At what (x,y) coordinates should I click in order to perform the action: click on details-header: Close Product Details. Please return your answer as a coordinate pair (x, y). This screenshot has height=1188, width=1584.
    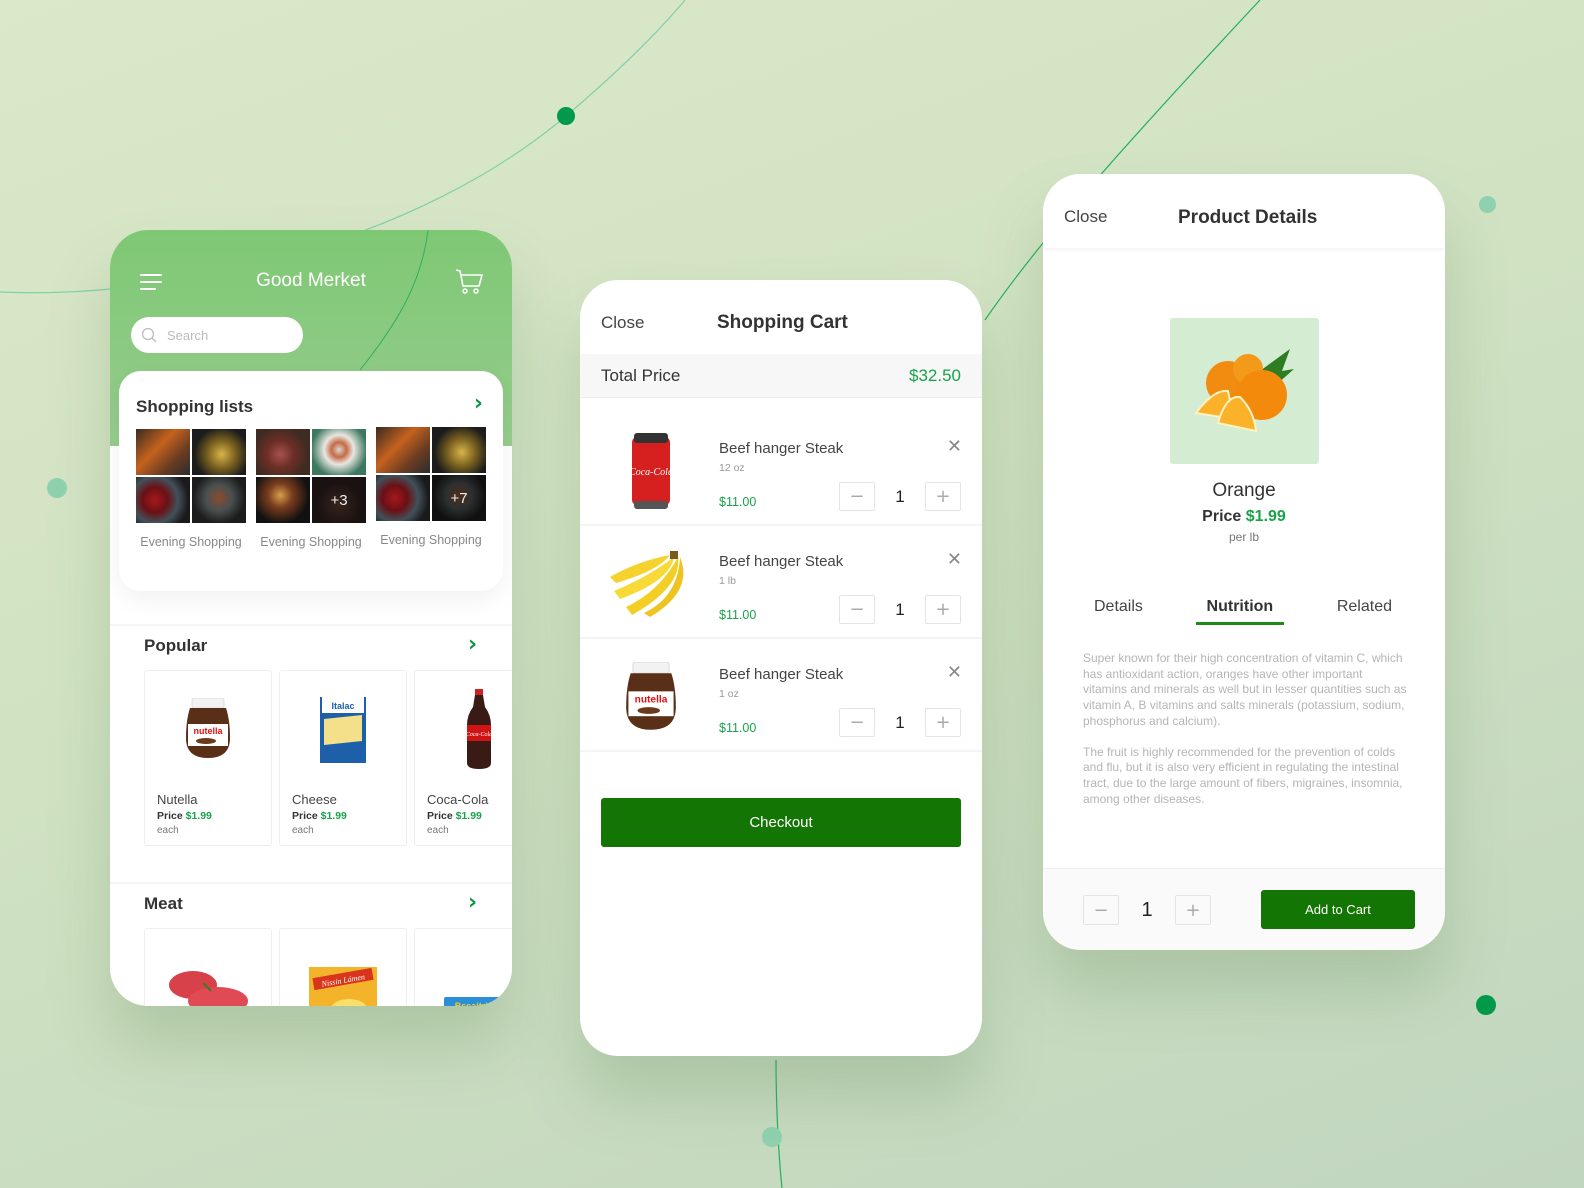
    Looking at the image, I should click on (1244, 211).